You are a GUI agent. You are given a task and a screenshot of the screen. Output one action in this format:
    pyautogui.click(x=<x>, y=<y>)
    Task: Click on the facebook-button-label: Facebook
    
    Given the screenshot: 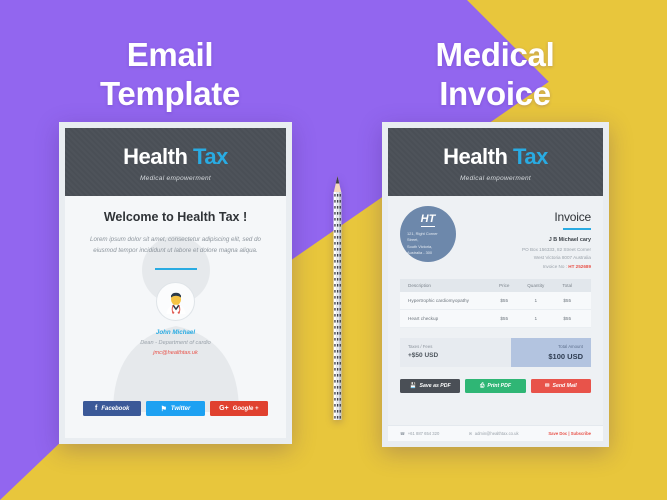 What is the action you would take?
    pyautogui.click(x=115, y=408)
    